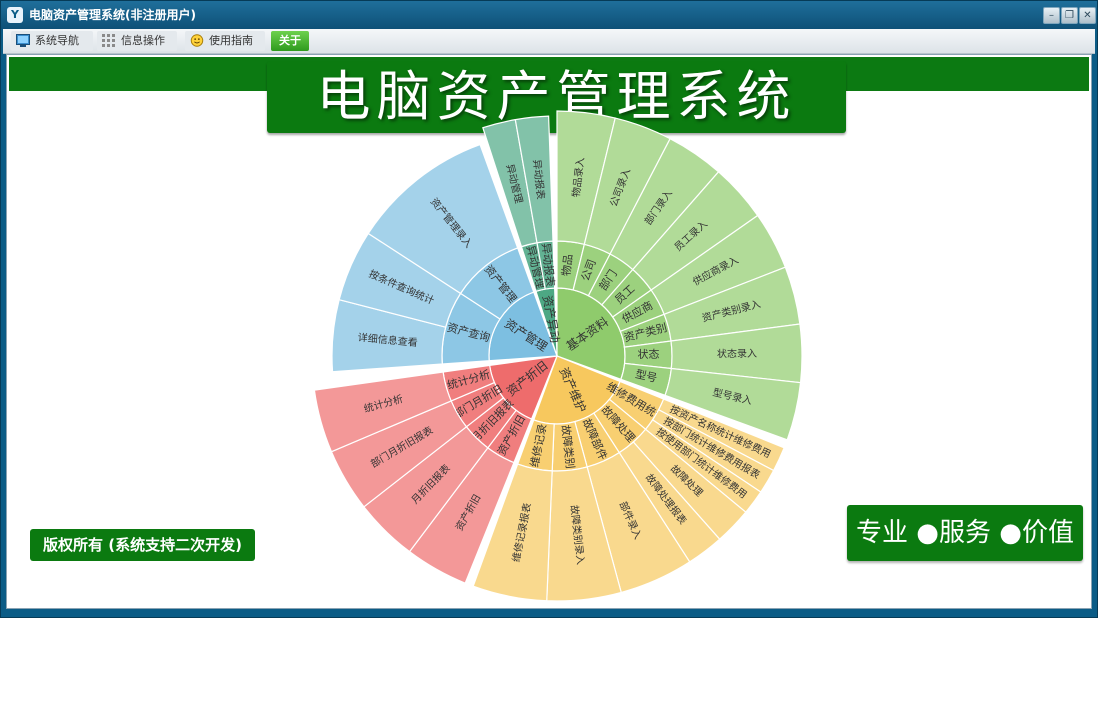 The image size is (1098, 716). What do you see at coordinates (549, 15) in the screenshot?
I see `title-bar: Y 电脑资产管理系统(非注册用户) – ❐ ✕` at bounding box center [549, 15].